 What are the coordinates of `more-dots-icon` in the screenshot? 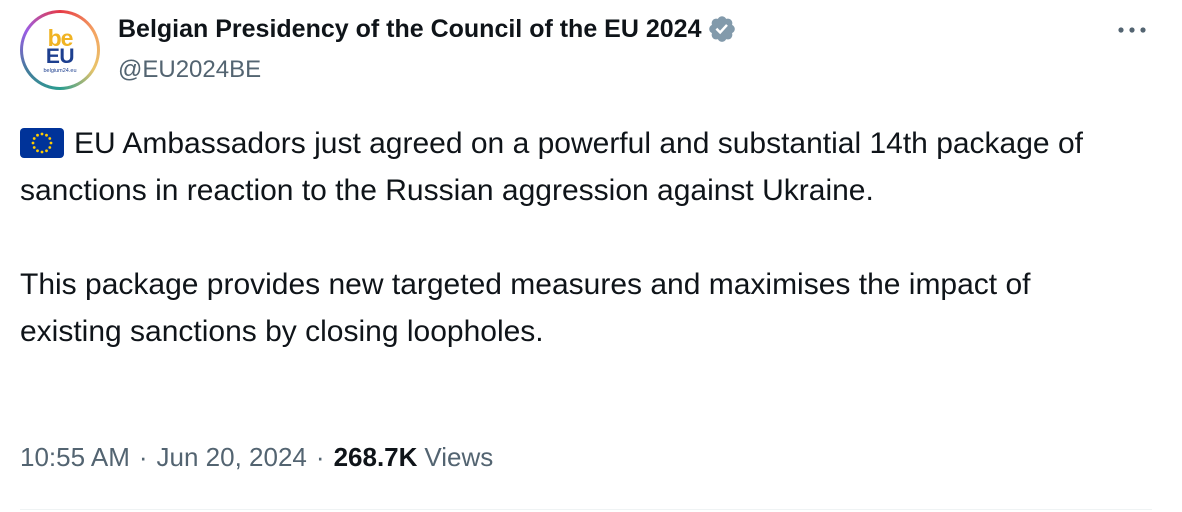 It's located at (1132, 30).